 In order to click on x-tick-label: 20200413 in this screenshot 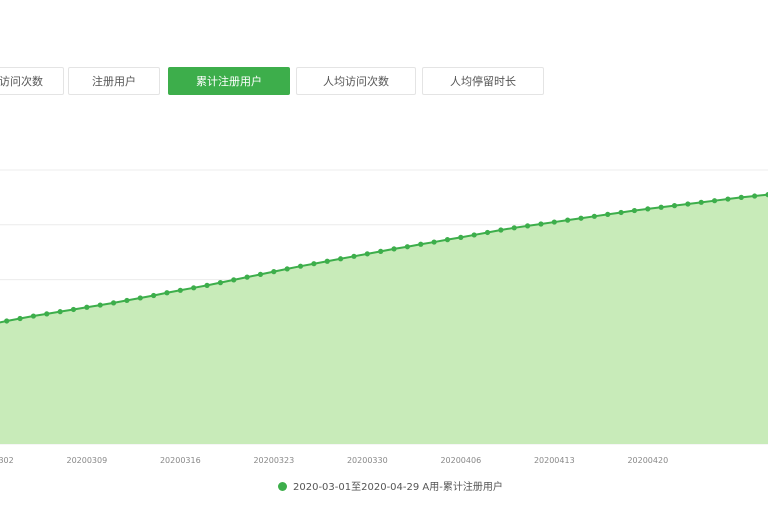, I will do `click(554, 460)`.